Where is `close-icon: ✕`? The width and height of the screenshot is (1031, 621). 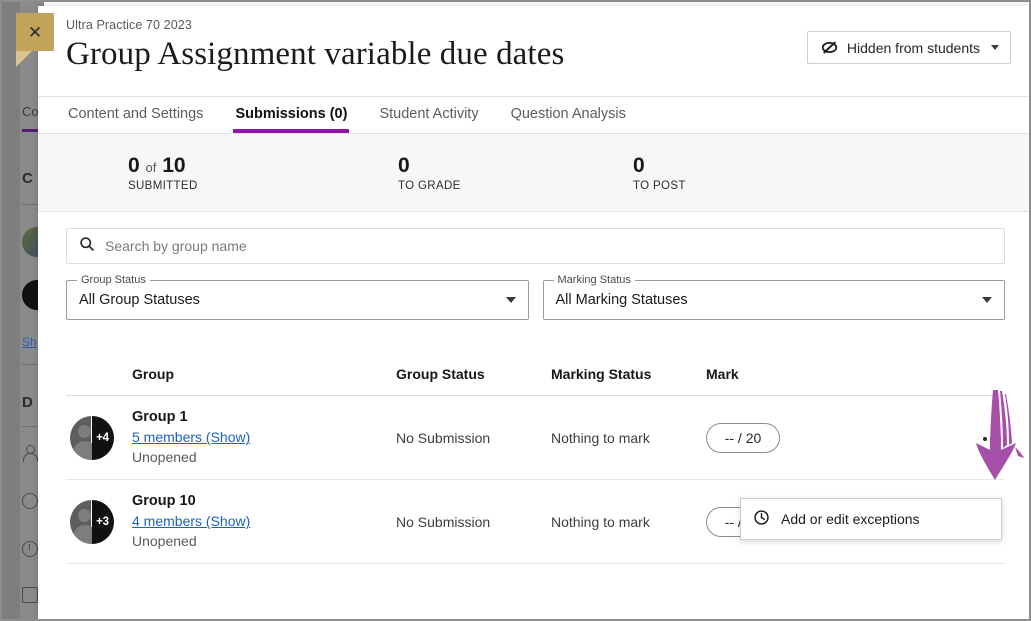
close-icon: ✕ is located at coordinates (35, 32).